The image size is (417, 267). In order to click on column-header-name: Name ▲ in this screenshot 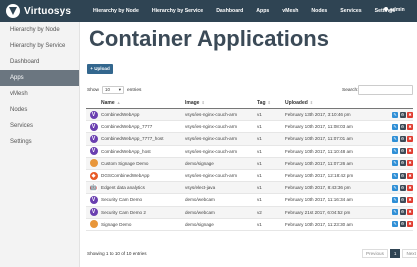, I will do `click(143, 103)`.